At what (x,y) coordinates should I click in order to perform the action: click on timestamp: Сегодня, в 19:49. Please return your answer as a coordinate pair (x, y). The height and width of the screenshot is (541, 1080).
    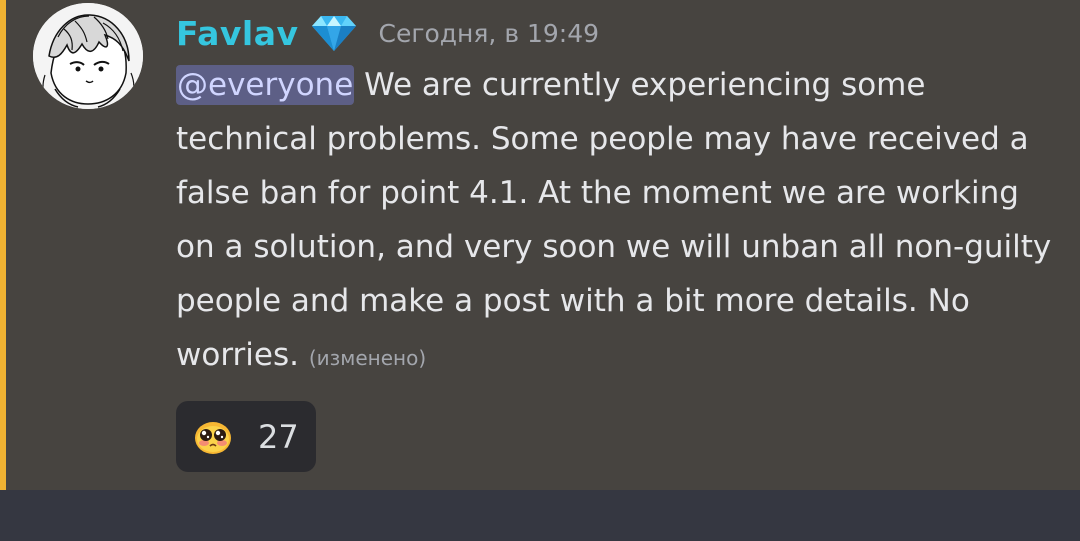
    Looking at the image, I should click on (489, 33).